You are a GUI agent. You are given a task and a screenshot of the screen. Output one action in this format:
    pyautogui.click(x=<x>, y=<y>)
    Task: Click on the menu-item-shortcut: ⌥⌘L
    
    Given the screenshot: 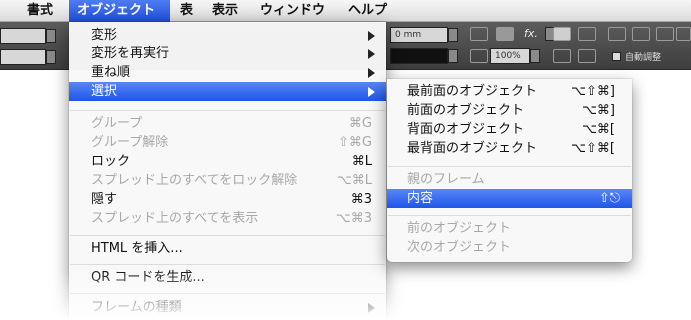 What is the action you would take?
    pyautogui.click(x=354, y=180)
    